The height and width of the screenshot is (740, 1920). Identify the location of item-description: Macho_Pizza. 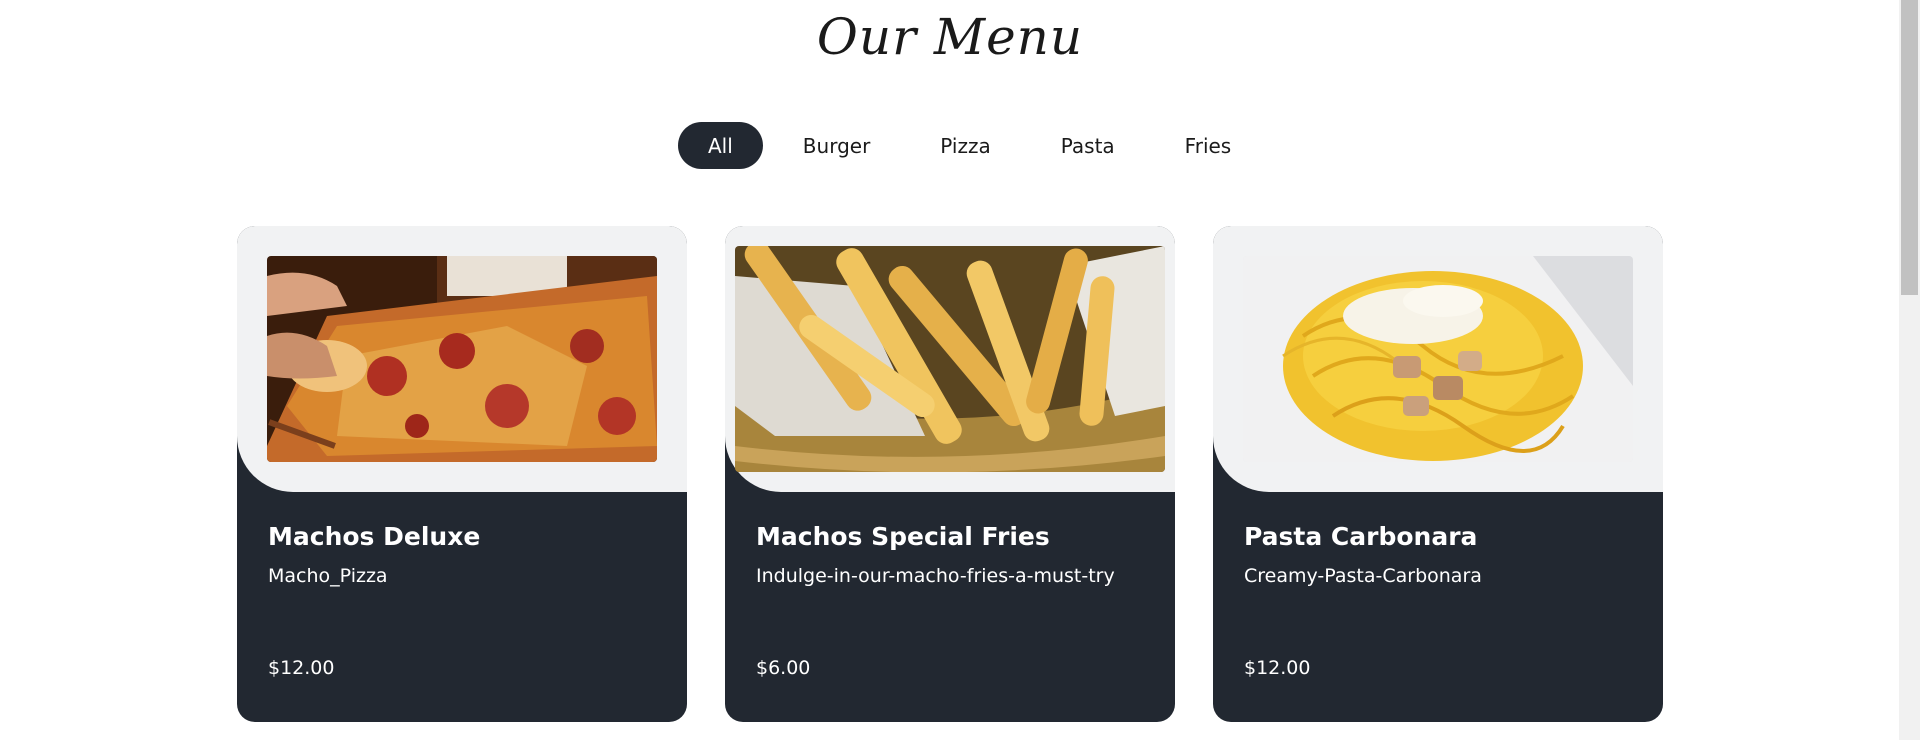
(328, 576).